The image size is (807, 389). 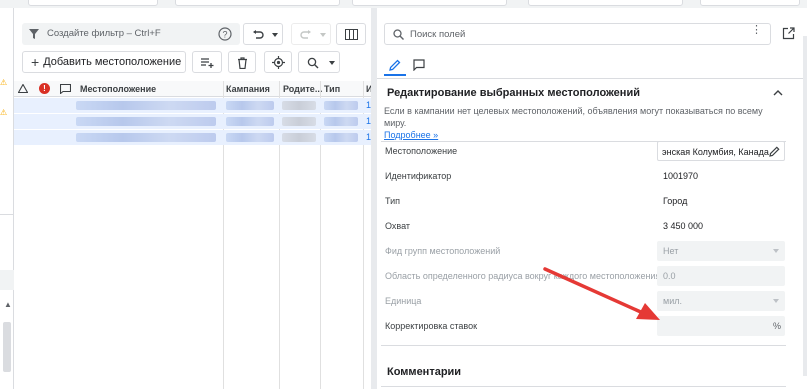 I want to click on annotation-arrow, so click(x=601, y=293).